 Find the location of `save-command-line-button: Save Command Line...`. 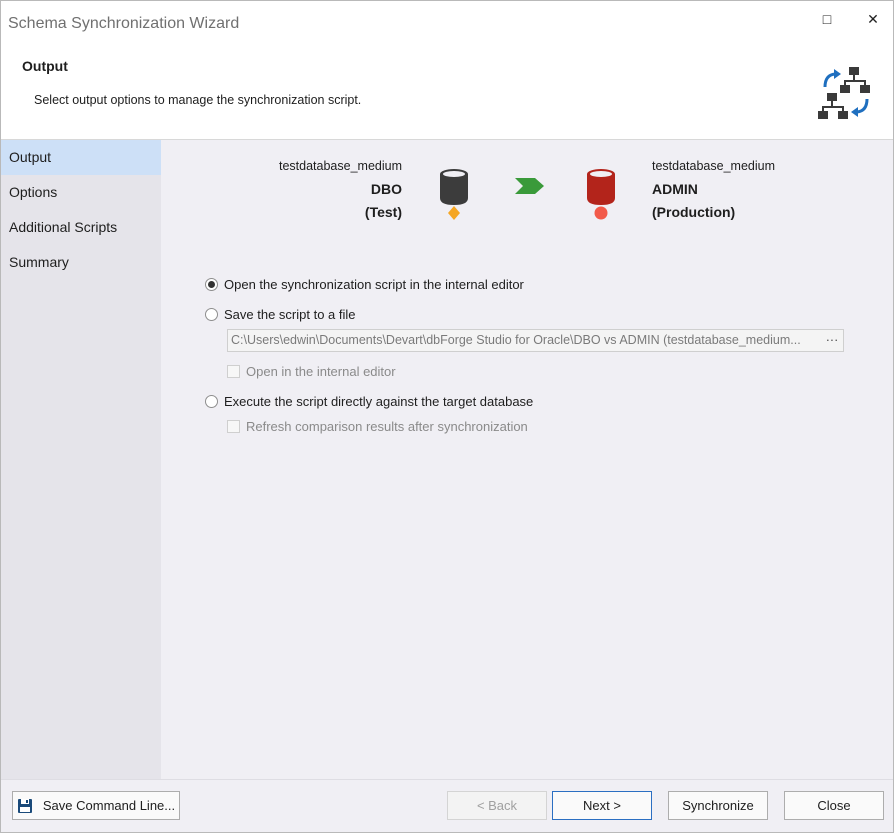

save-command-line-button: Save Command Line... is located at coordinates (96, 805).